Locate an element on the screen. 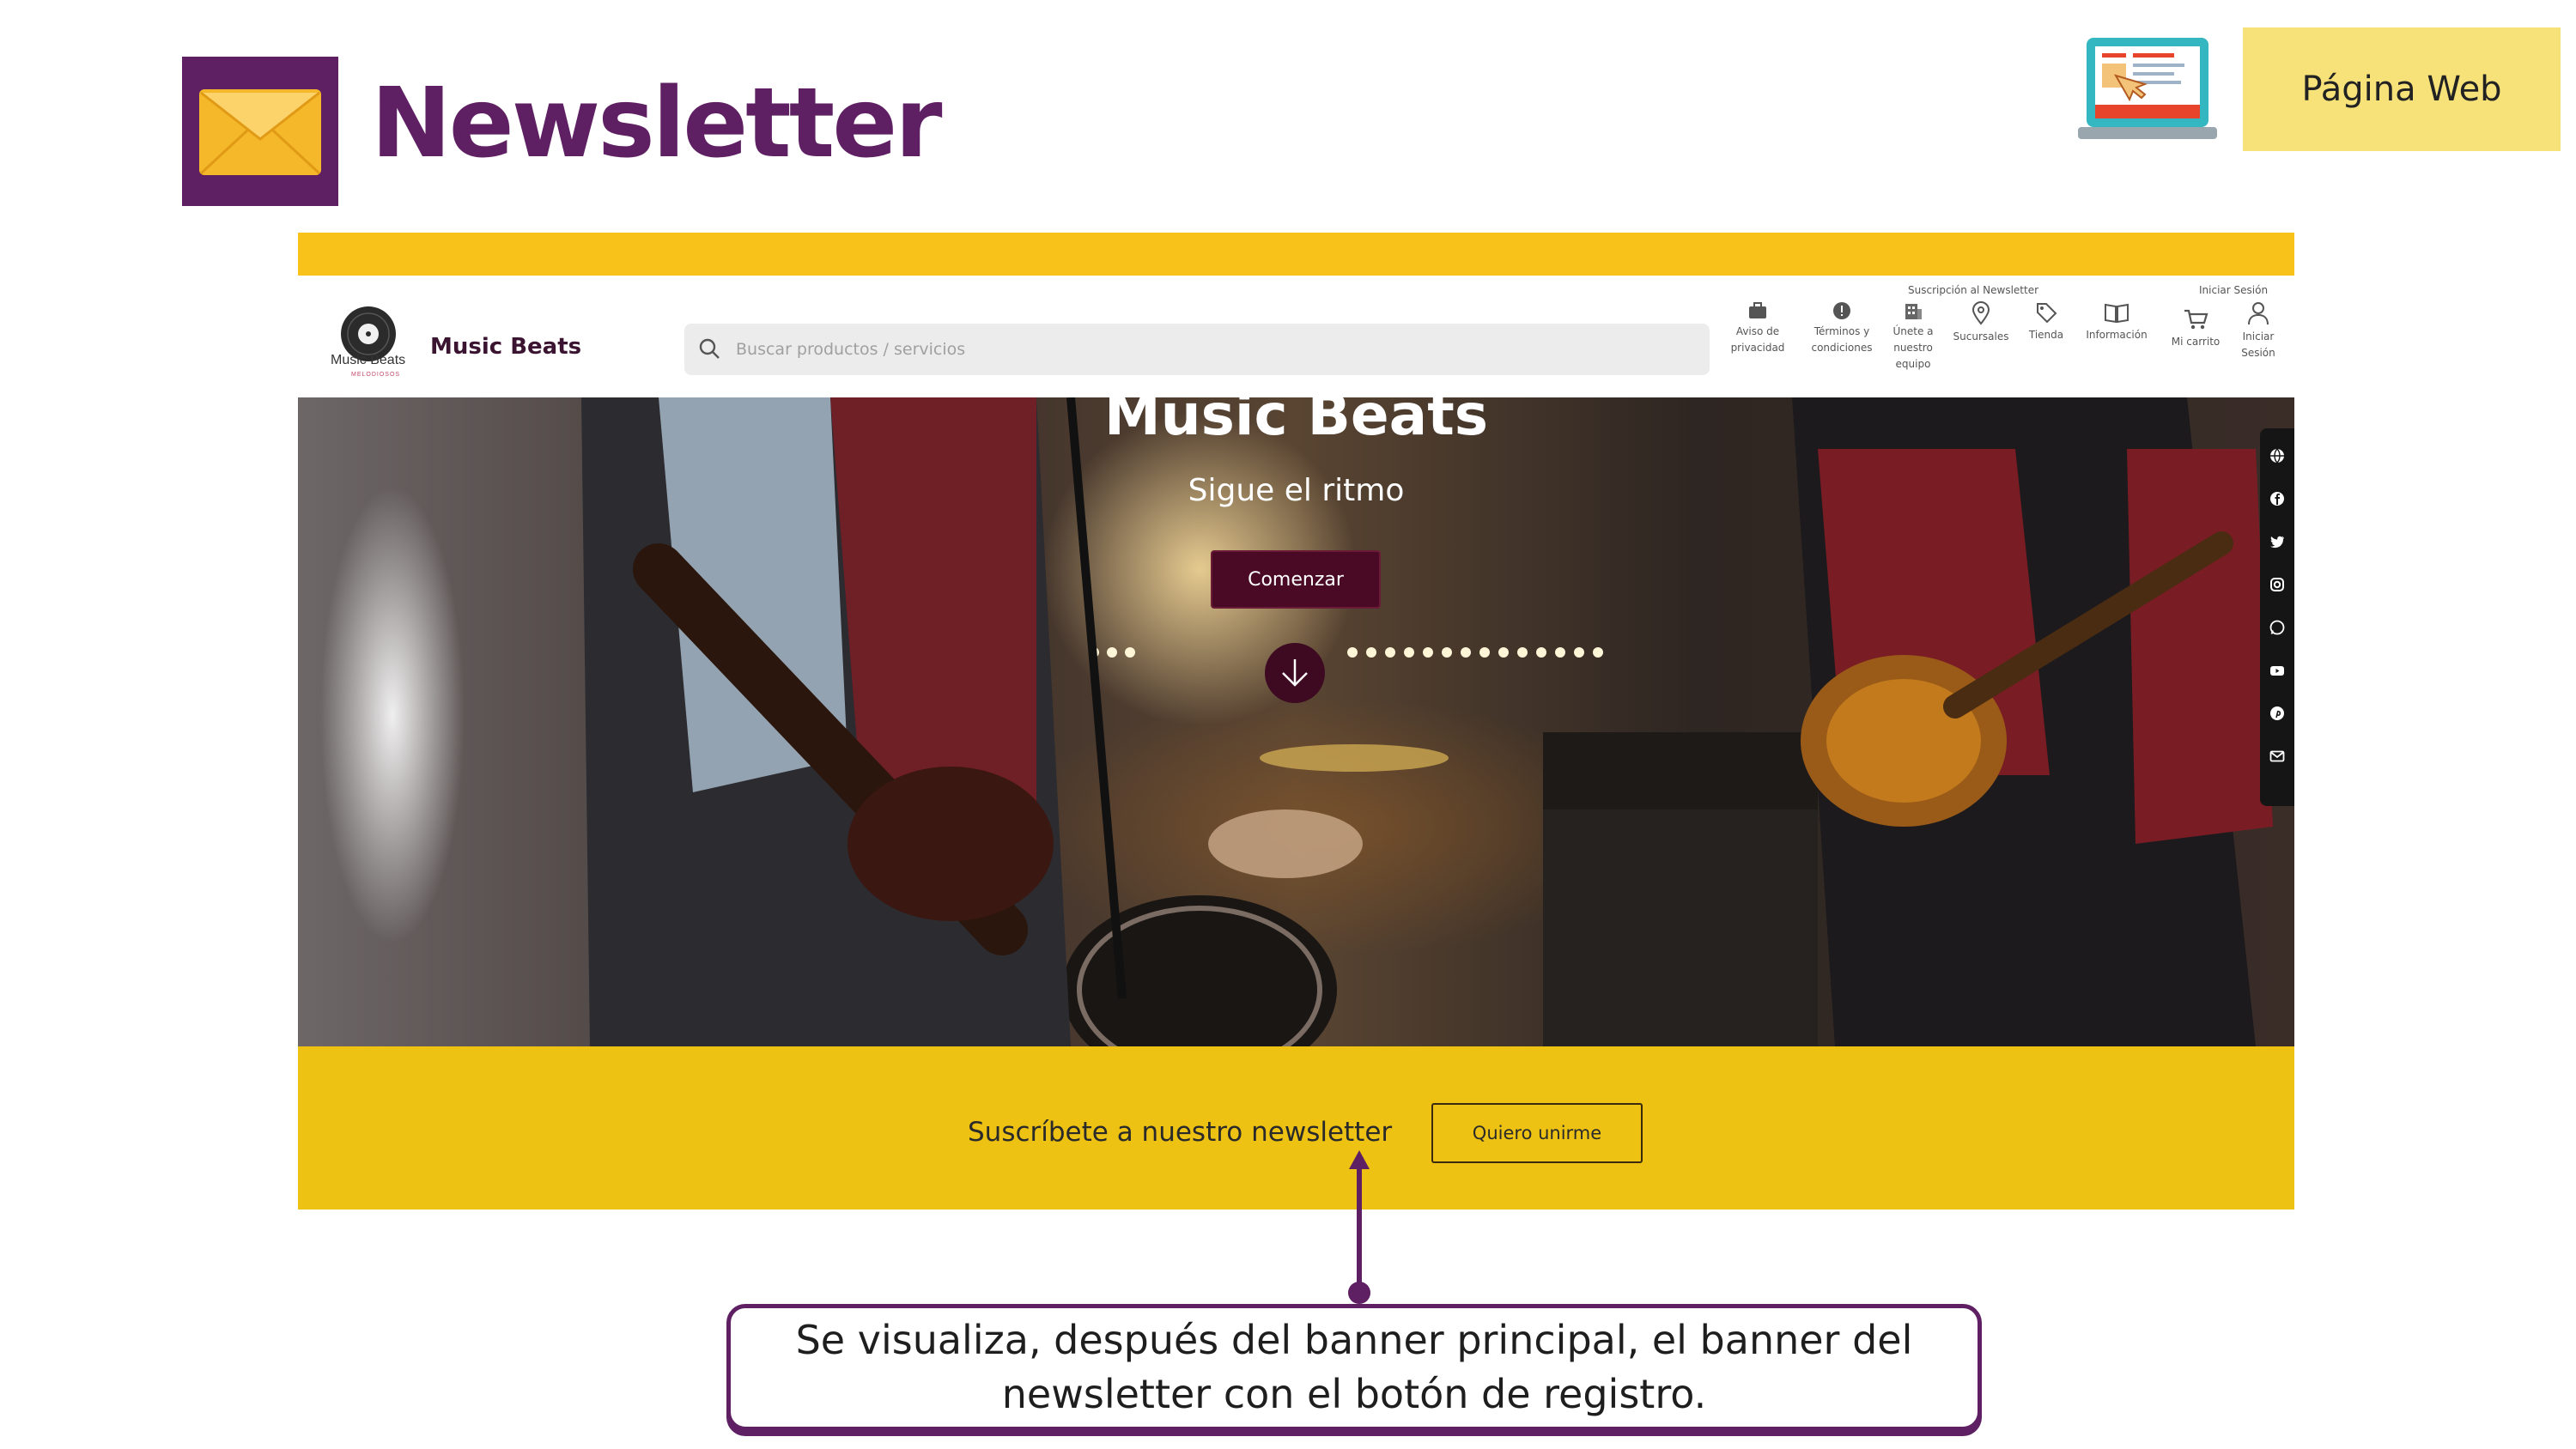 The height and width of the screenshot is (1449, 2576). map-pin-icon is located at coordinates (1981, 313).